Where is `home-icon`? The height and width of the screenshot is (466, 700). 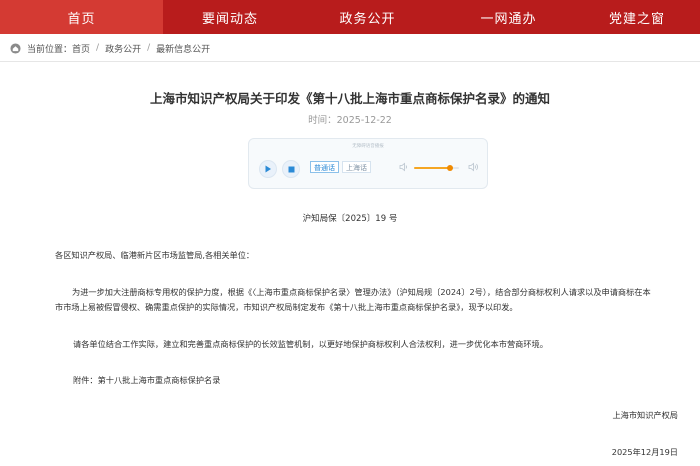 home-icon is located at coordinates (15, 48).